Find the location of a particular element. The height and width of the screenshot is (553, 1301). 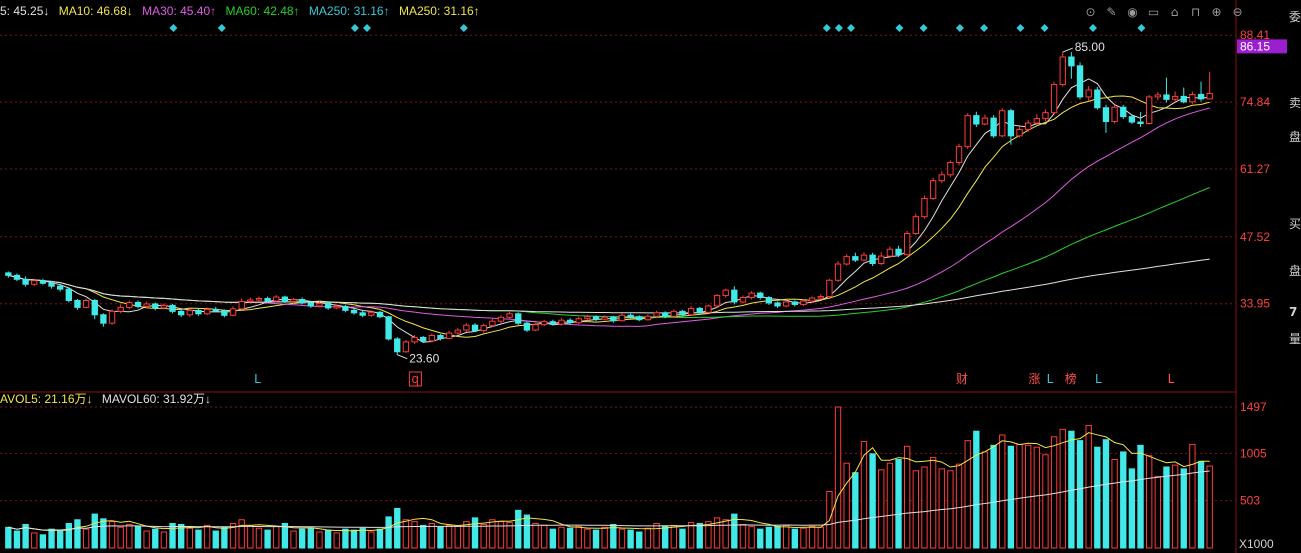

pen-icon: ✎ is located at coordinates (1111, 12).